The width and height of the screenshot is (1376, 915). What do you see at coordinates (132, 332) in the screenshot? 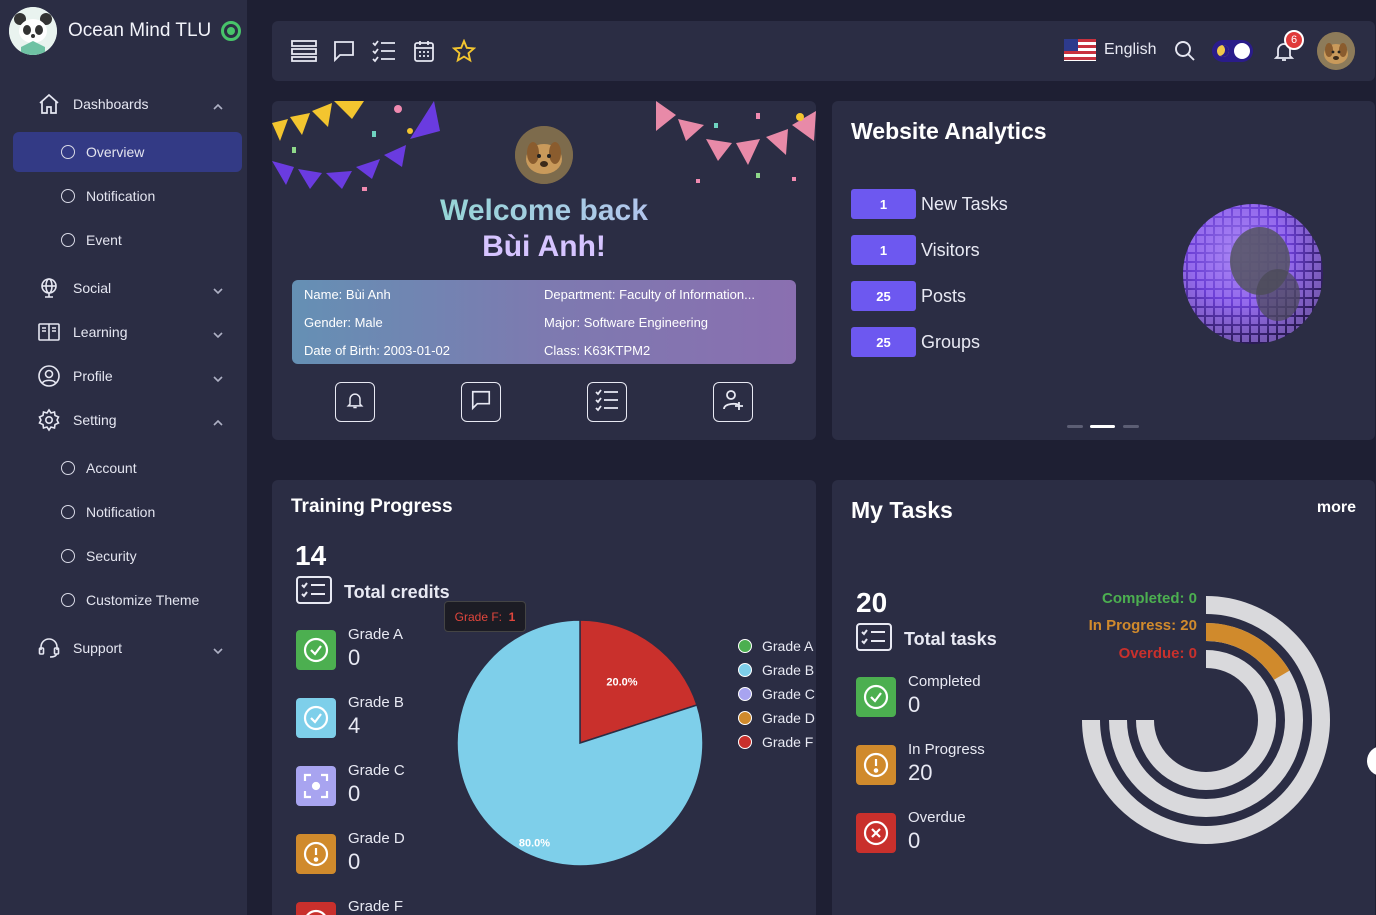
I see `nav-learning: Learning` at bounding box center [132, 332].